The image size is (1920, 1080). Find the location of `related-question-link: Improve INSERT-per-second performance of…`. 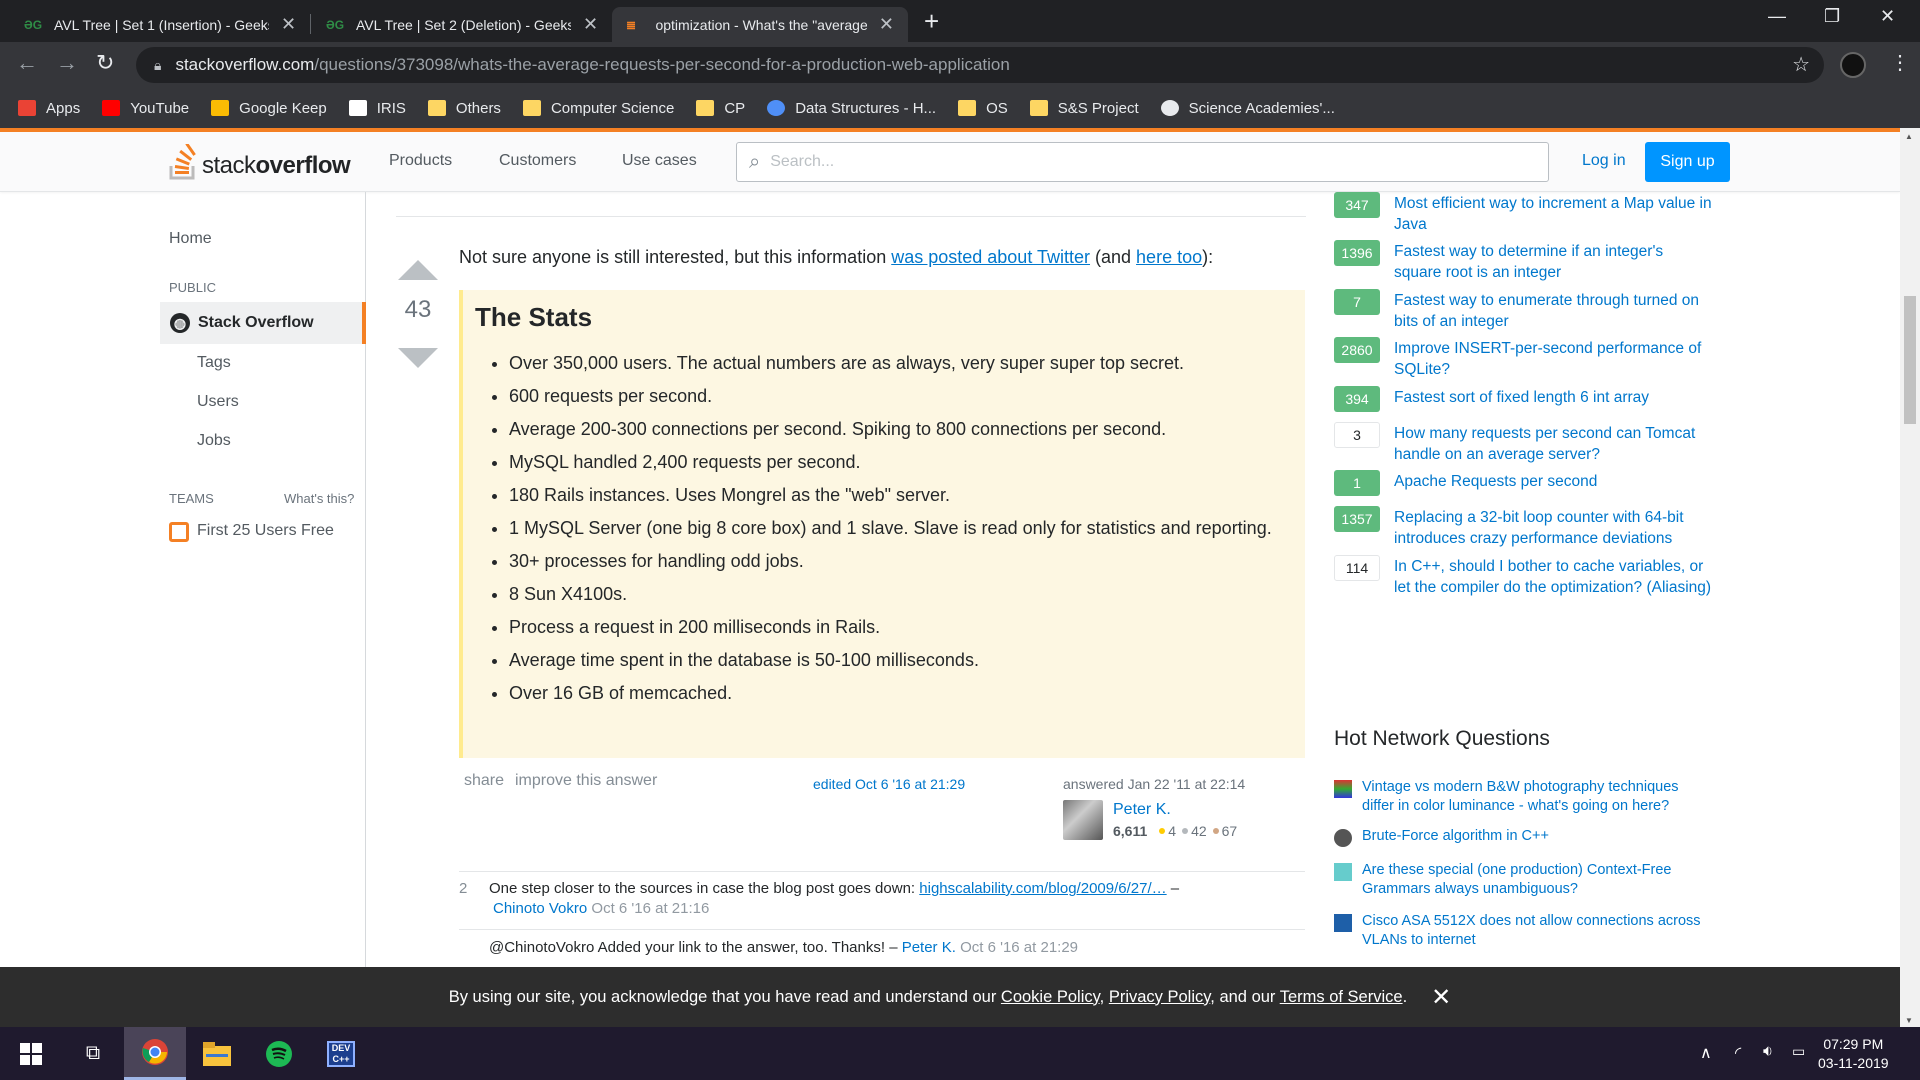

related-question-link: Improve INSERT-per-second performance of… is located at coordinates (1554, 359).